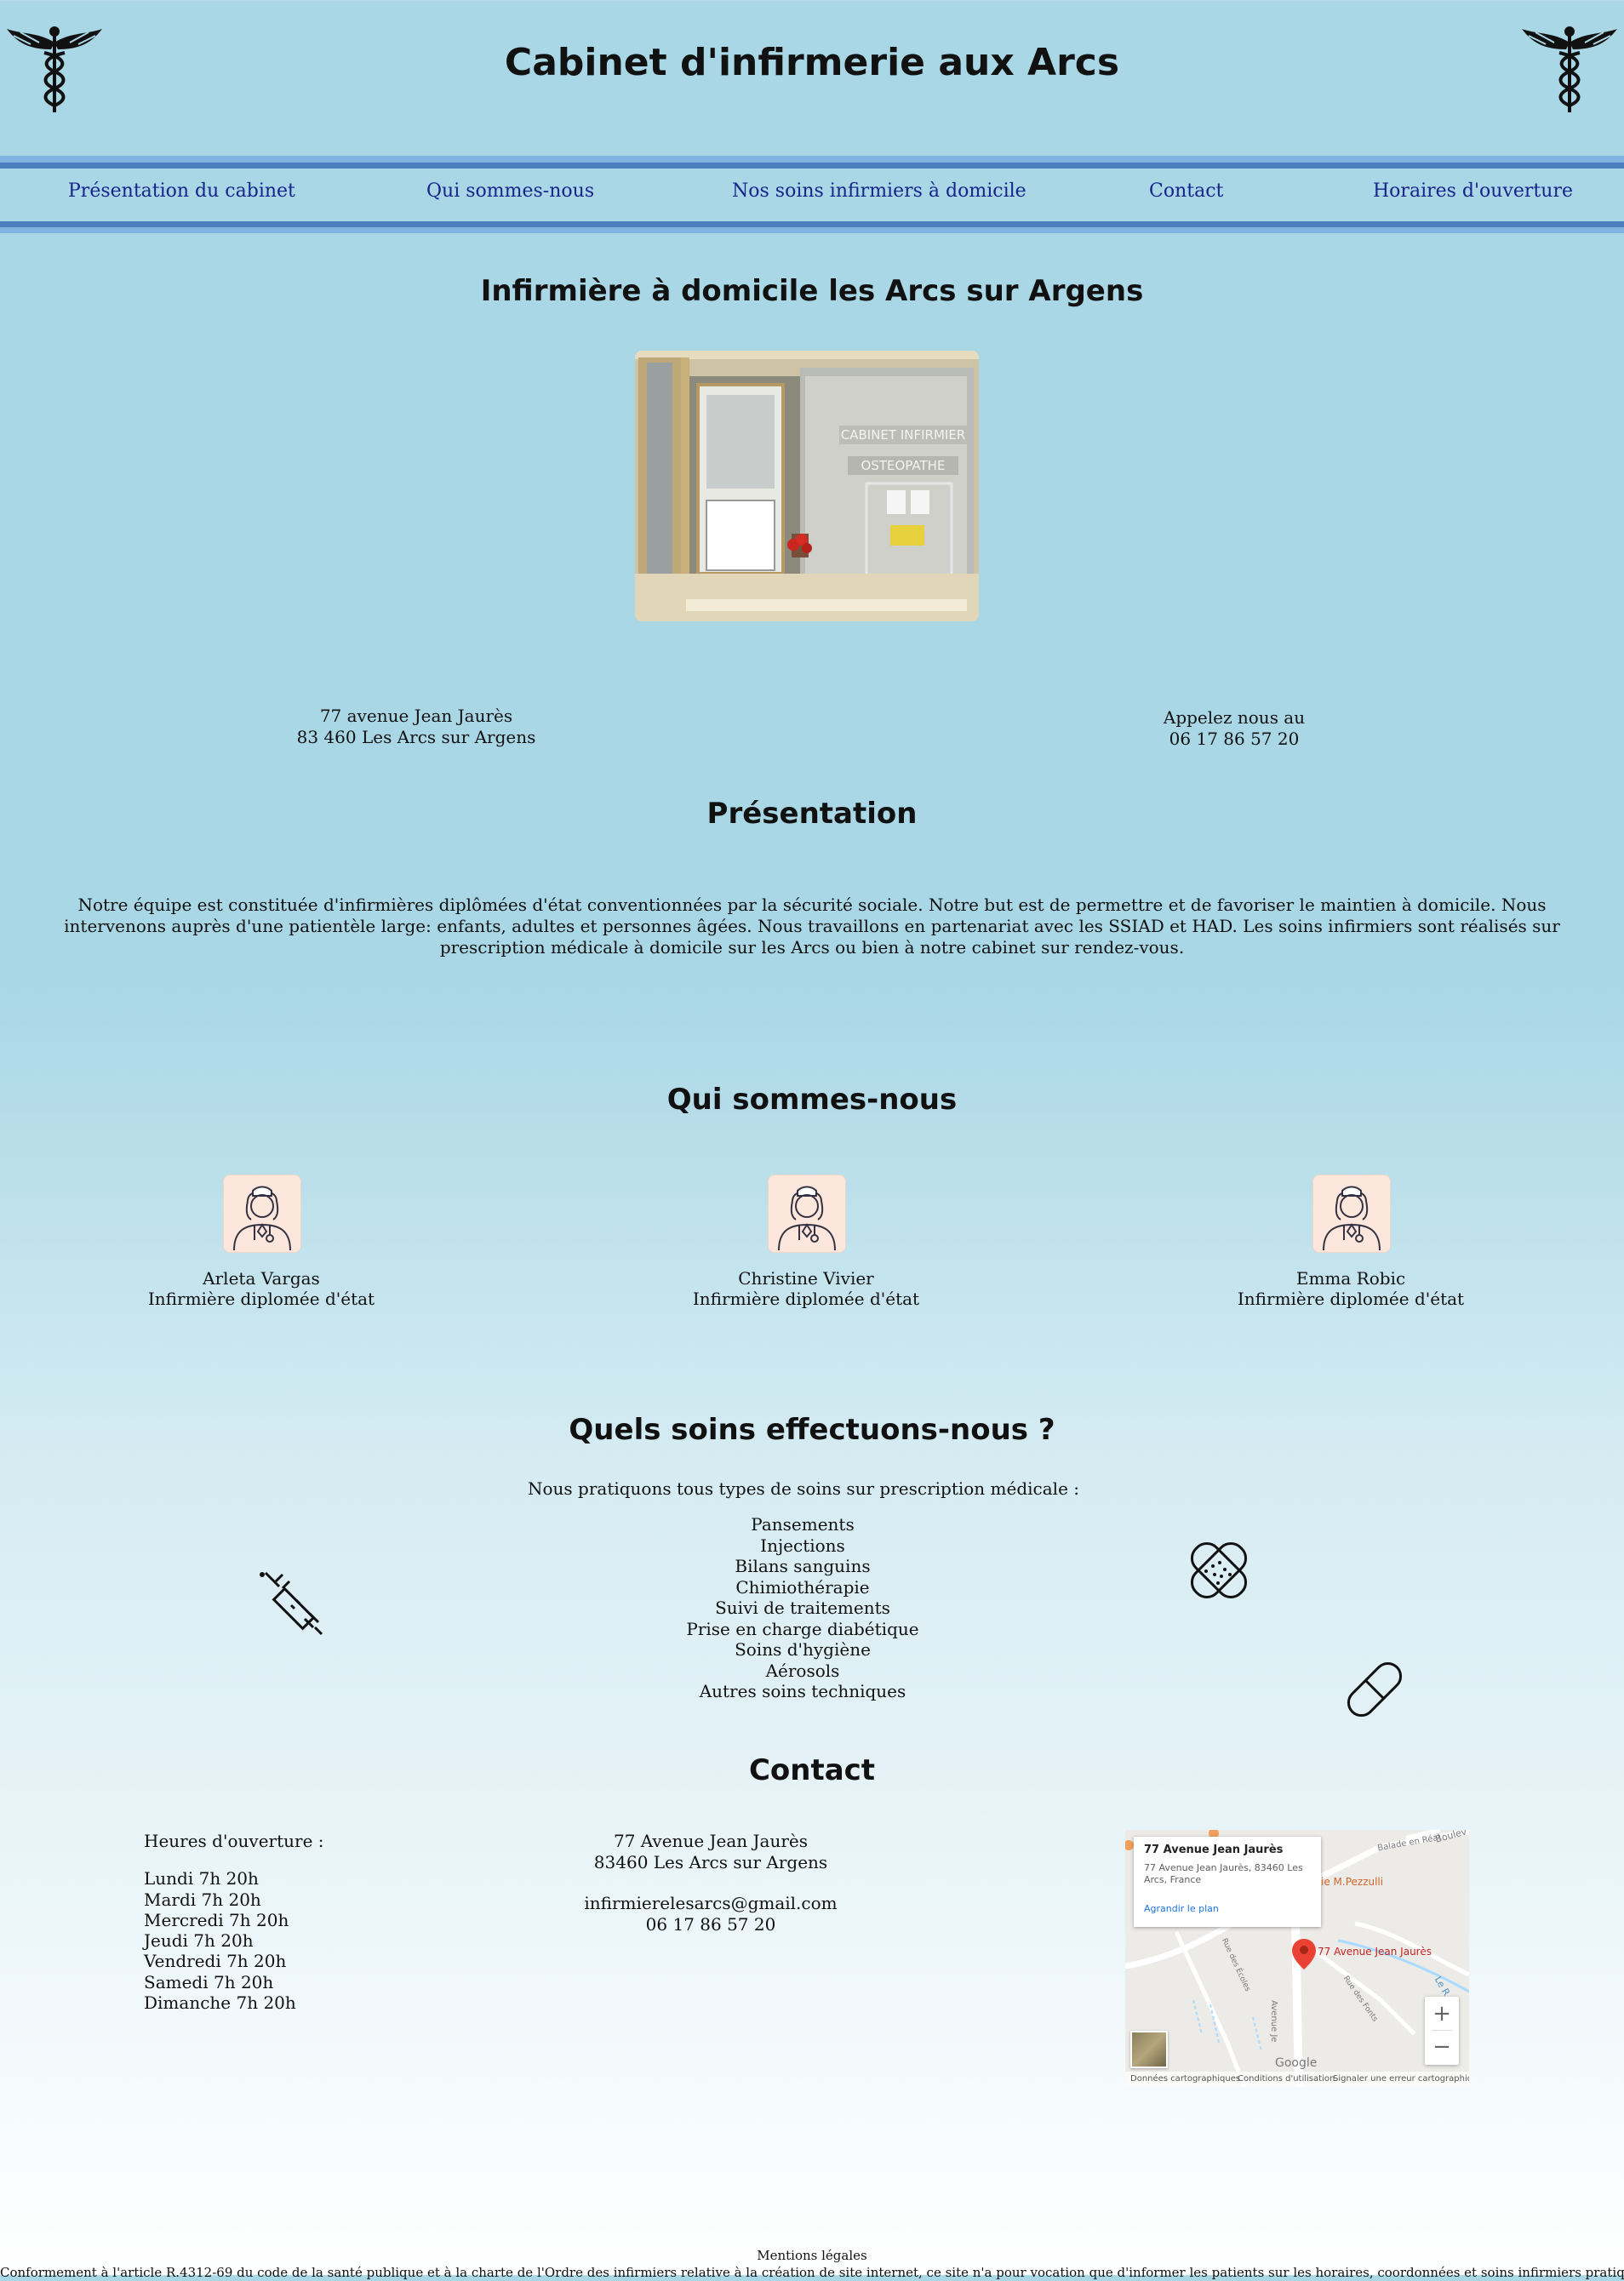 This screenshot has height=2281, width=1624. I want to click on hours-row: Vendredi 7h 20h, so click(215, 1961).